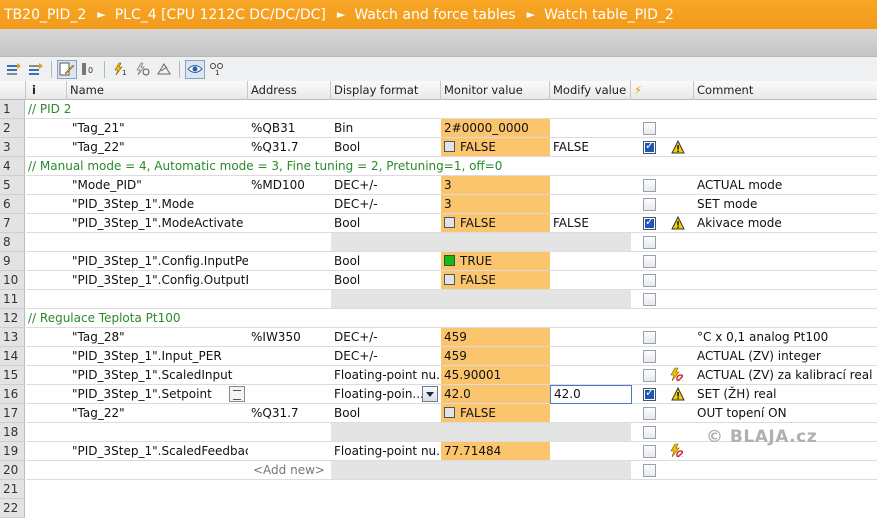 The width and height of the screenshot is (877, 525). I want to click on comment-line: // PID 2, so click(451, 109).